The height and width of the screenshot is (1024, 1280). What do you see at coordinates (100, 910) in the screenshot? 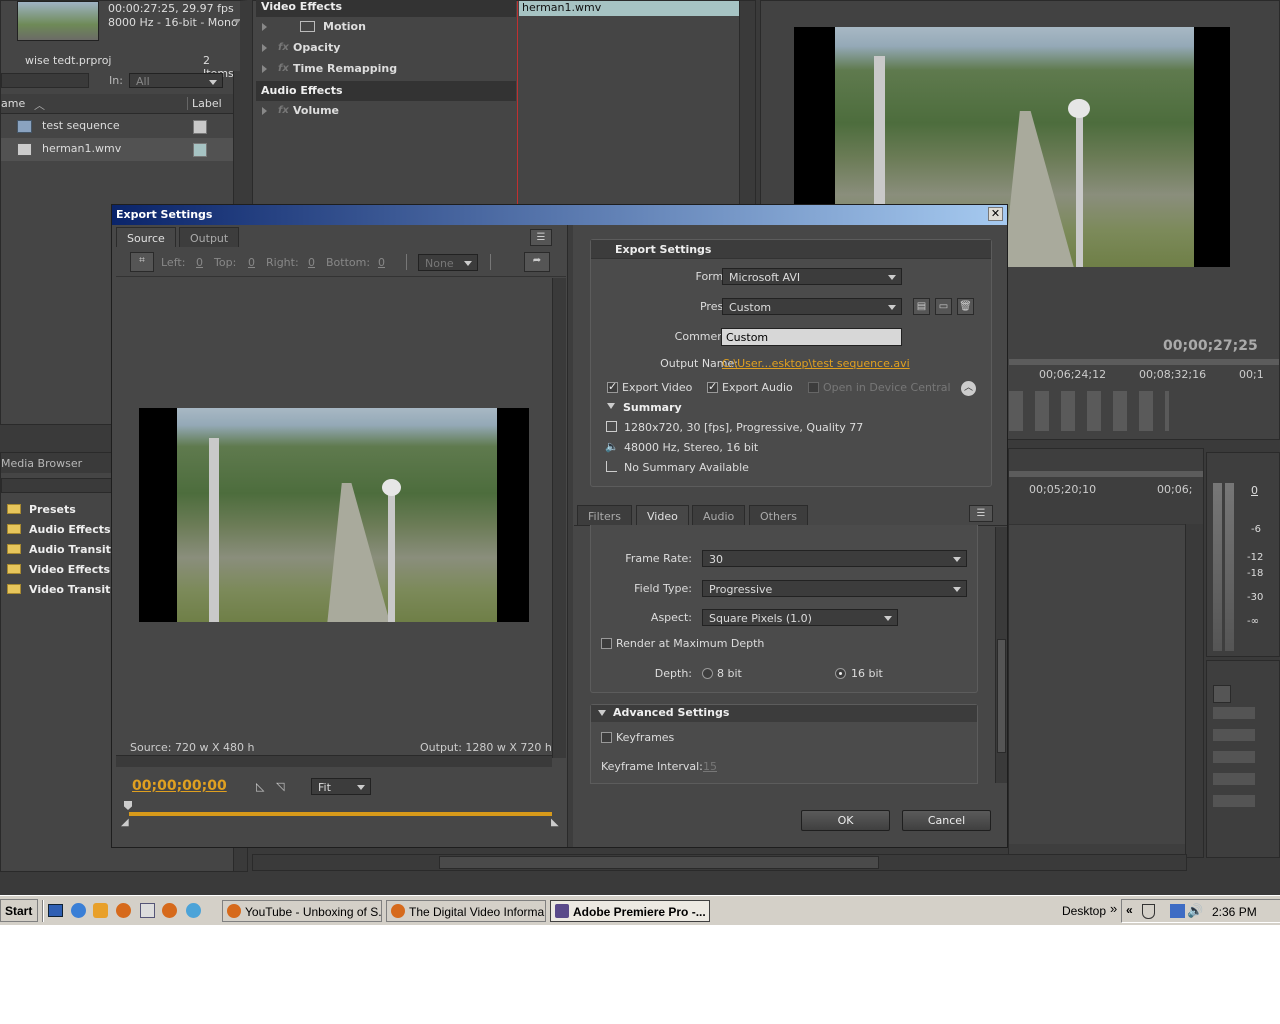
I see `media-player-icon` at bounding box center [100, 910].